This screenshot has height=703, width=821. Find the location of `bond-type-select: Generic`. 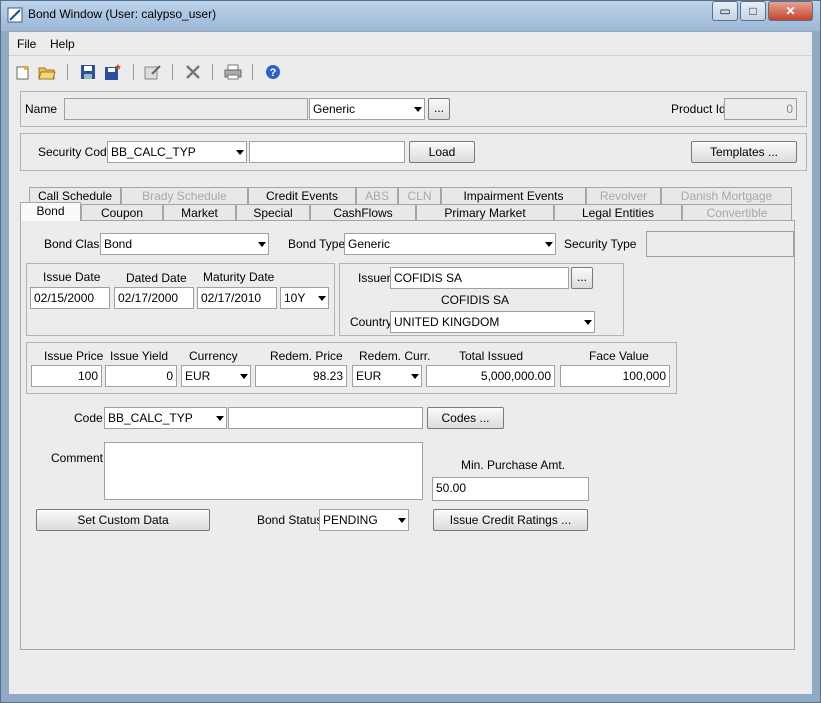

bond-type-select: Generic is located at coordinates (450, 244).